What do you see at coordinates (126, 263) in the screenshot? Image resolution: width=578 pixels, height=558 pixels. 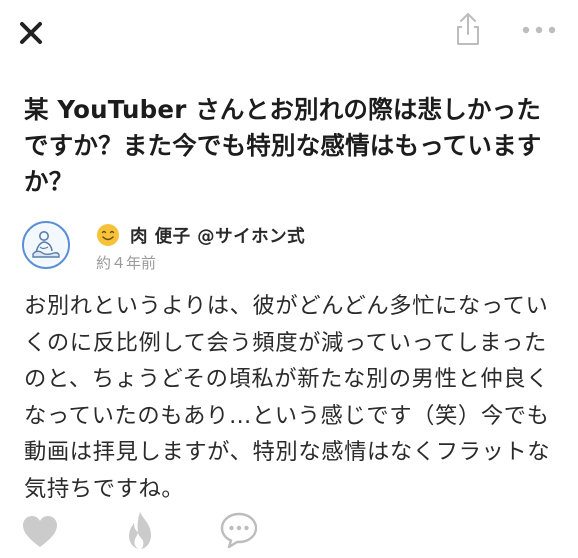 I see `answer-timestamp: 約４年前` at bounding box center [126, 263].